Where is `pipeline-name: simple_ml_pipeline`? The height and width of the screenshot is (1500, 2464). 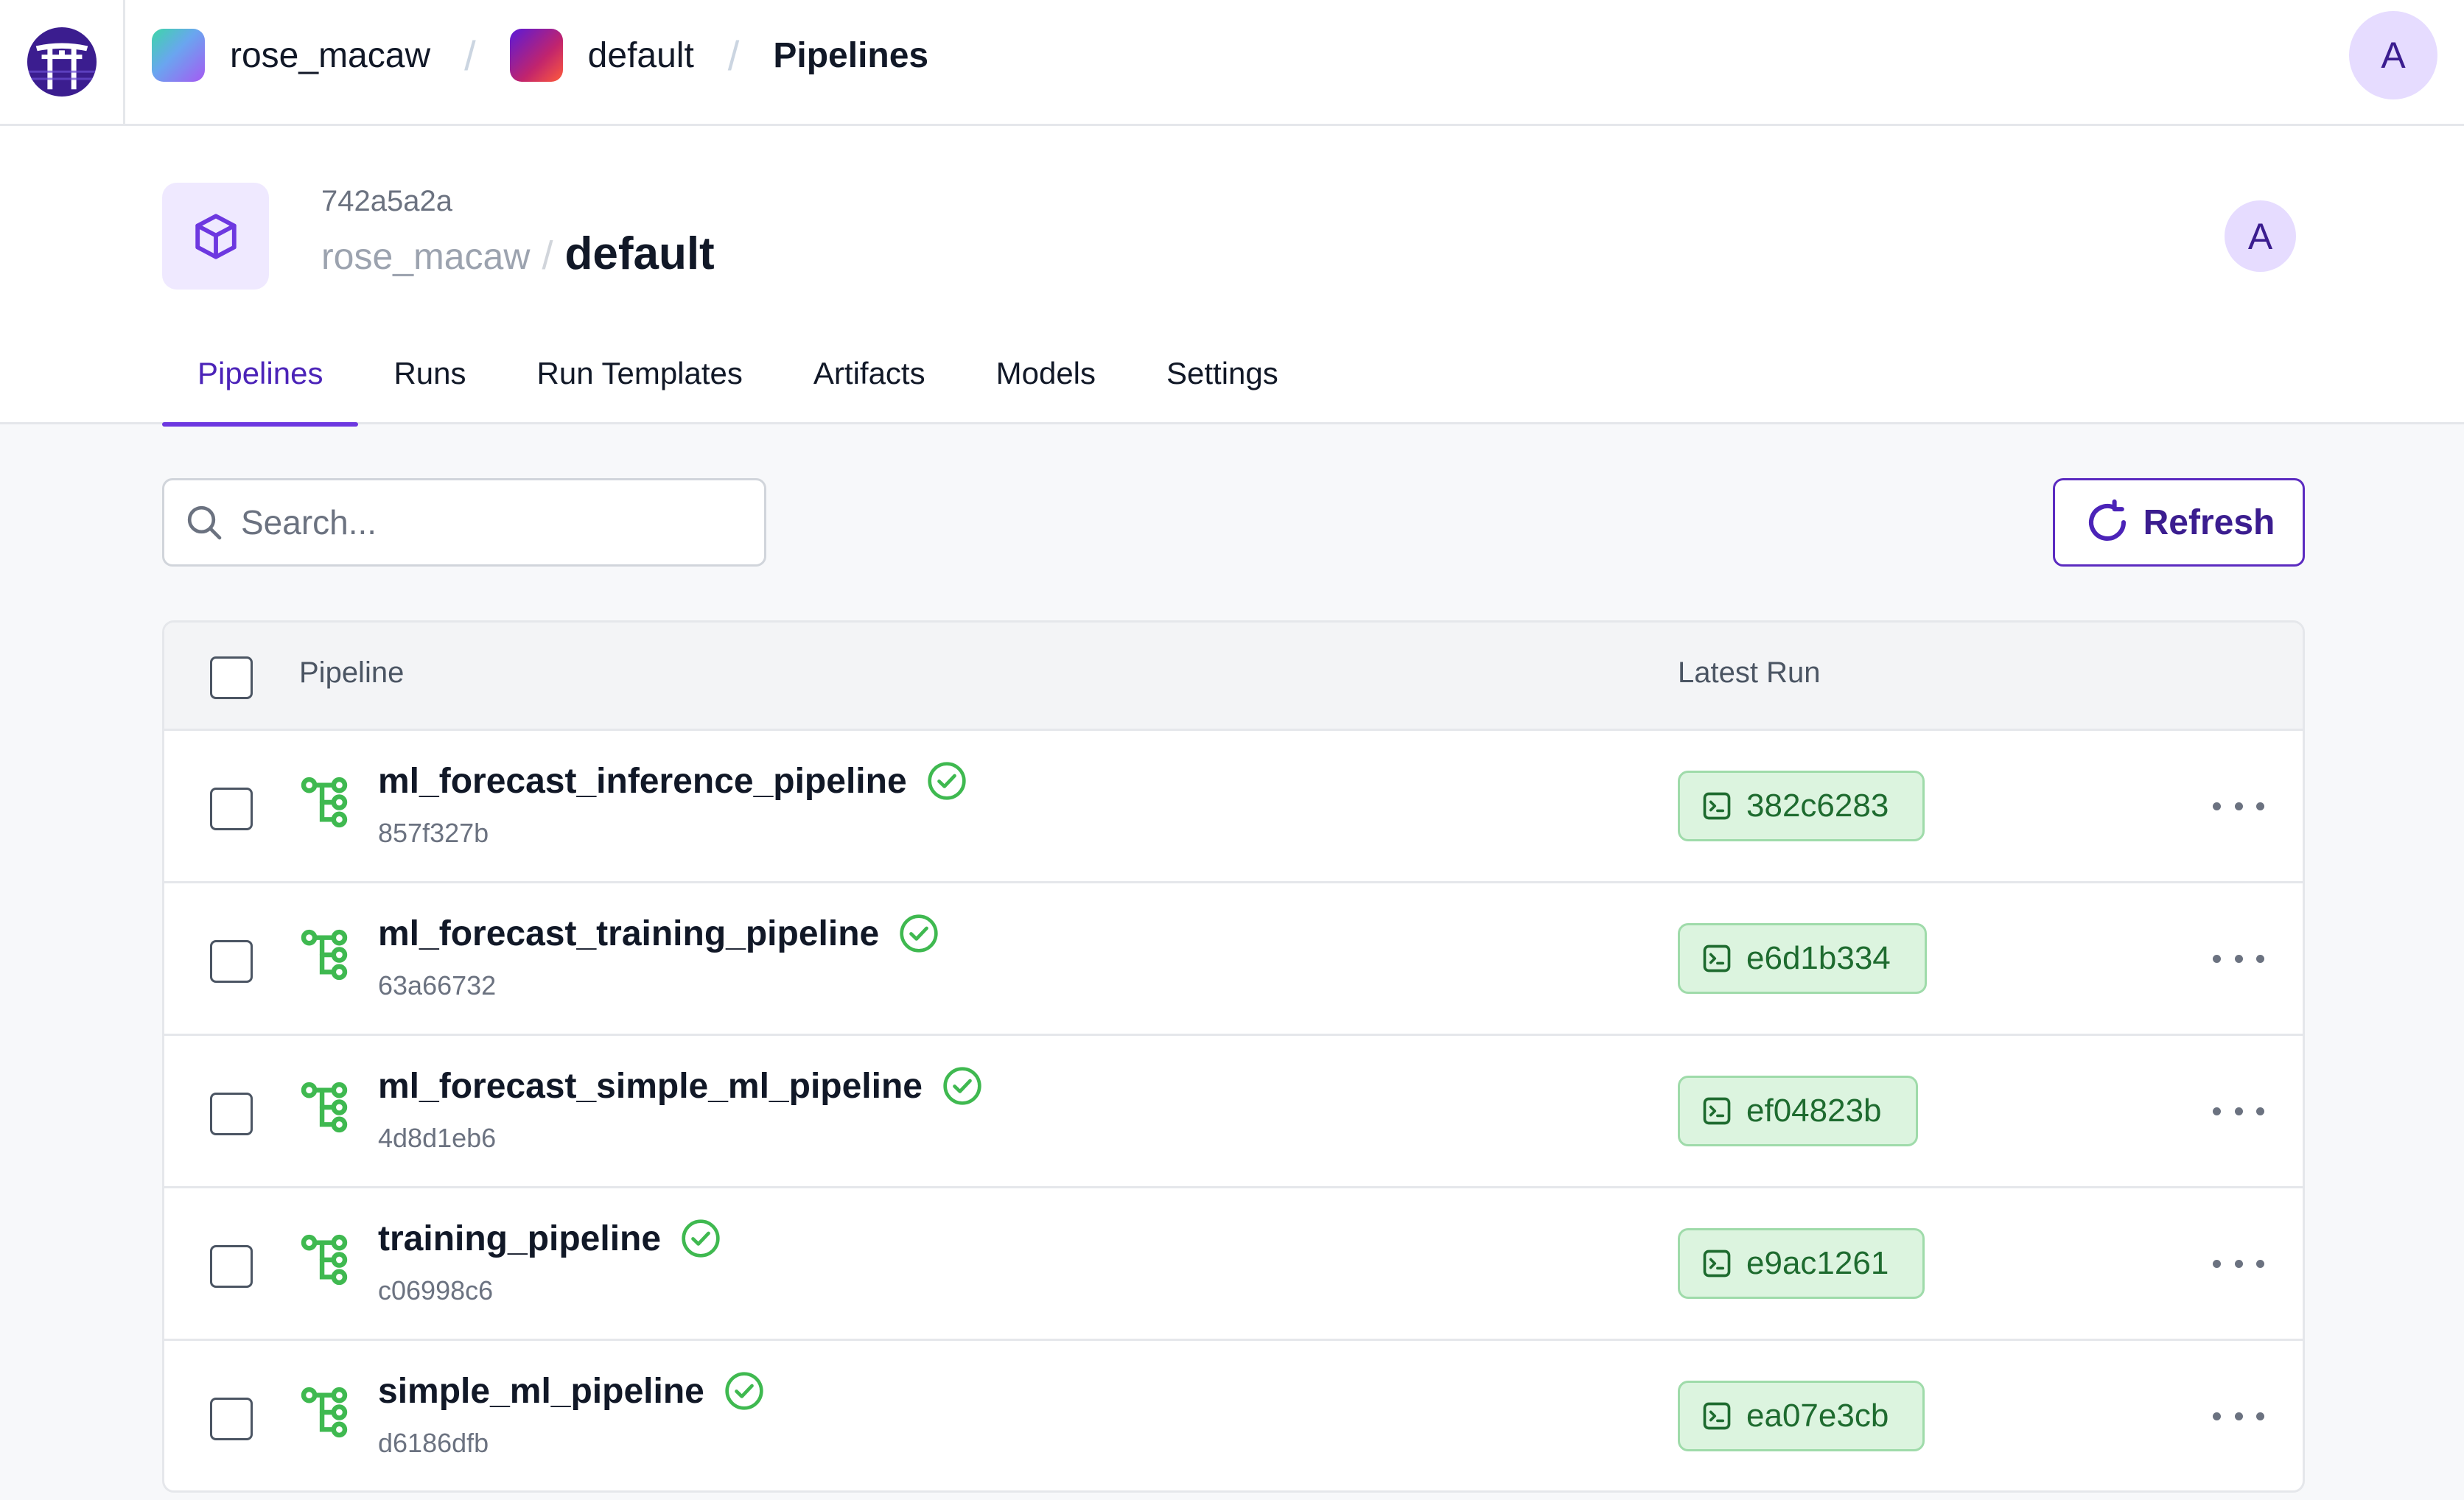 pipeline-name: simple_ml_pipeline is located at coordinates (571, 1391).